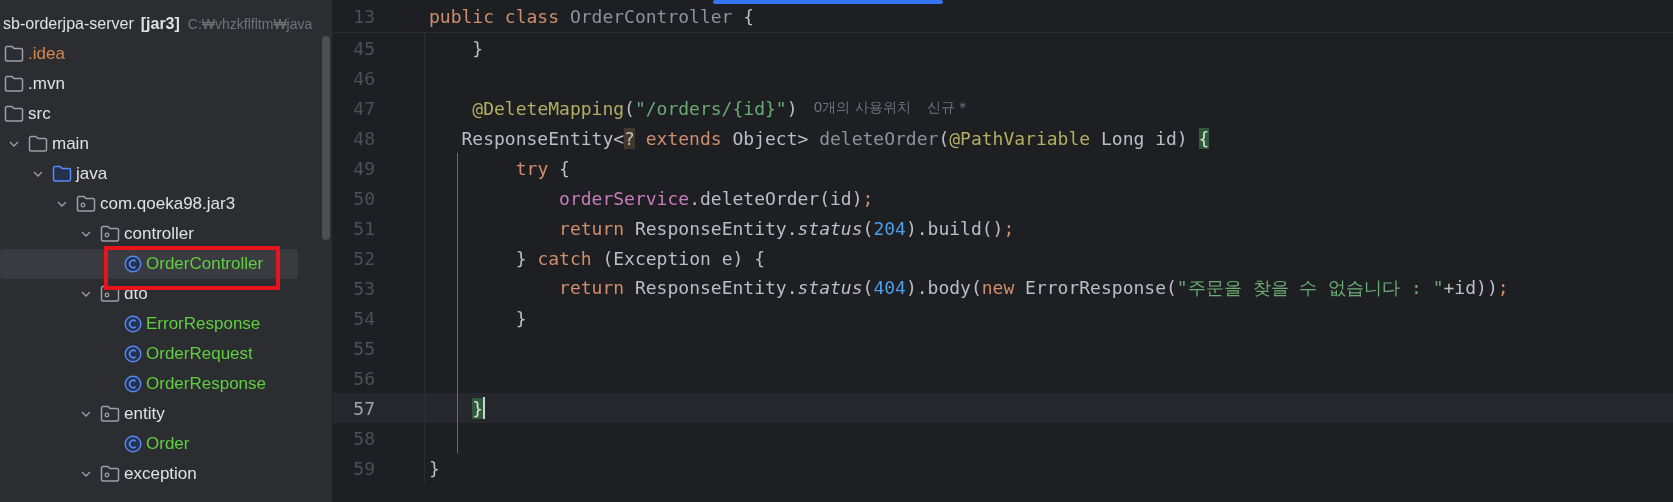  What do you see at coordinates (68, 24) in the screenshot?
I see `project-name: sb-orderjpa-server` at bounding box center [68, 24].